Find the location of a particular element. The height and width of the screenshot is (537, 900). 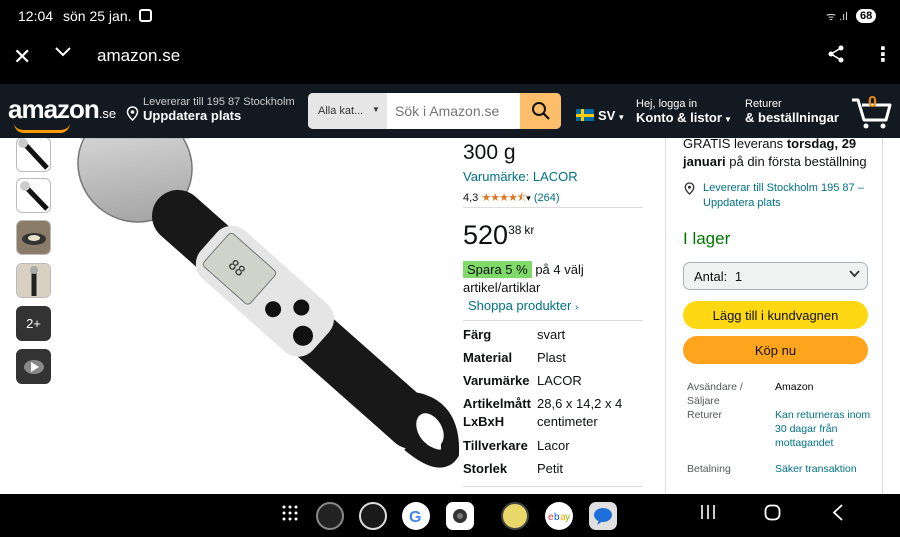

rating-value: 4,3 is located at coordinates (471, 198).